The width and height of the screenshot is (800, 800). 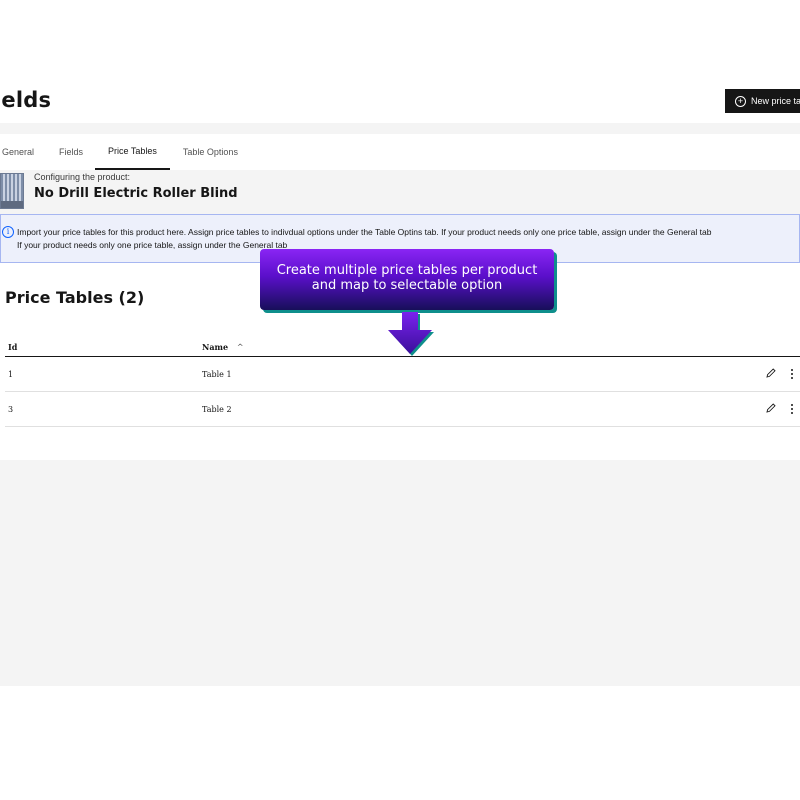 I want to click on column-header-name: Name ^, so click(x=223, y=347).